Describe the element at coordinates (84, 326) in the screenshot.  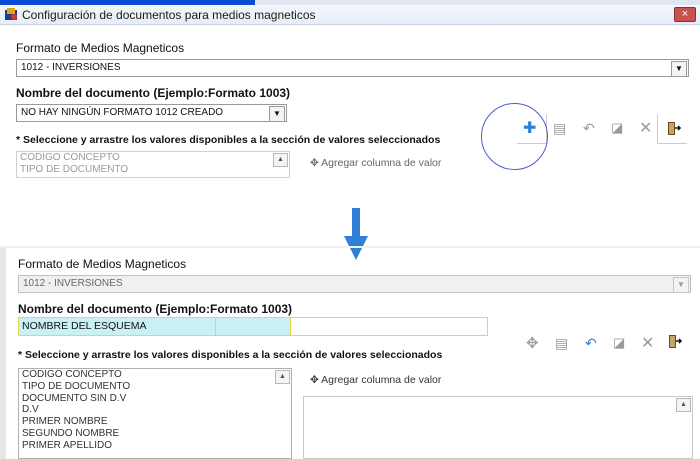
I see `nombre-input-value: NOMBRE DEL ESQUEMA` at that location.